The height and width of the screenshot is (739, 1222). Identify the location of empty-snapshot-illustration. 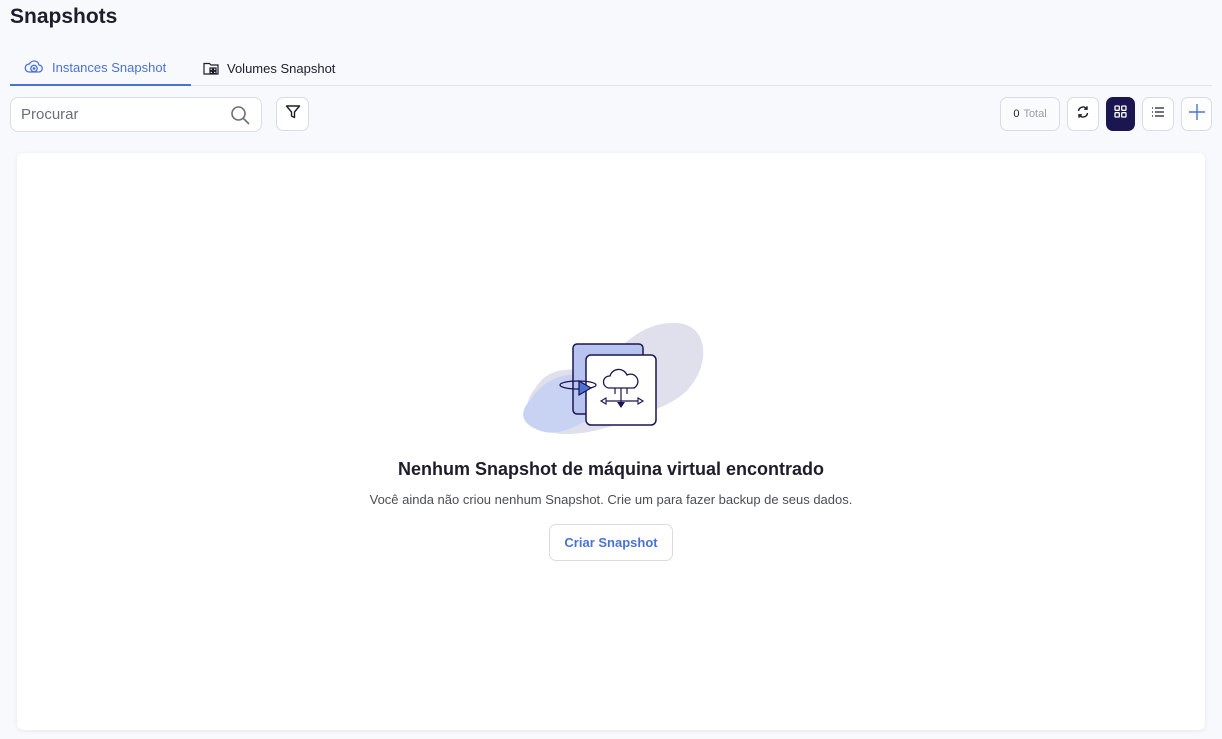
(612, 382).